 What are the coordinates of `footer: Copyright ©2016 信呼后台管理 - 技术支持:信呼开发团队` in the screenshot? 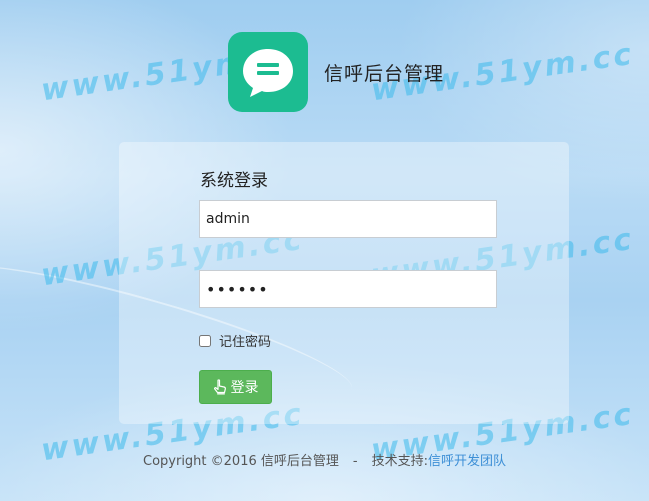 It's located at (324, 459).